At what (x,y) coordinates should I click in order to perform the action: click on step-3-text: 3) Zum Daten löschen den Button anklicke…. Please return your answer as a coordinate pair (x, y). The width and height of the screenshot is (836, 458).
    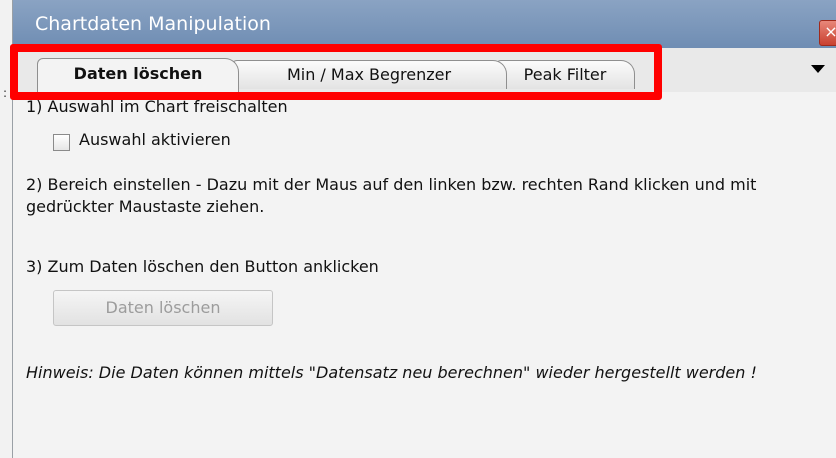
    Looking at the image, I should click on (202, 266).